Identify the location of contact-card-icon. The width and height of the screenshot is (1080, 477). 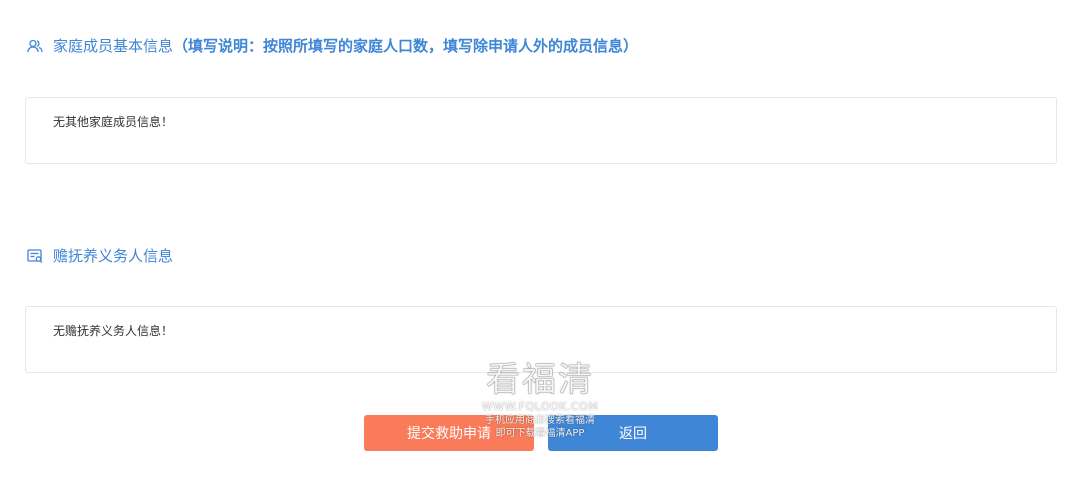
(35, 256).